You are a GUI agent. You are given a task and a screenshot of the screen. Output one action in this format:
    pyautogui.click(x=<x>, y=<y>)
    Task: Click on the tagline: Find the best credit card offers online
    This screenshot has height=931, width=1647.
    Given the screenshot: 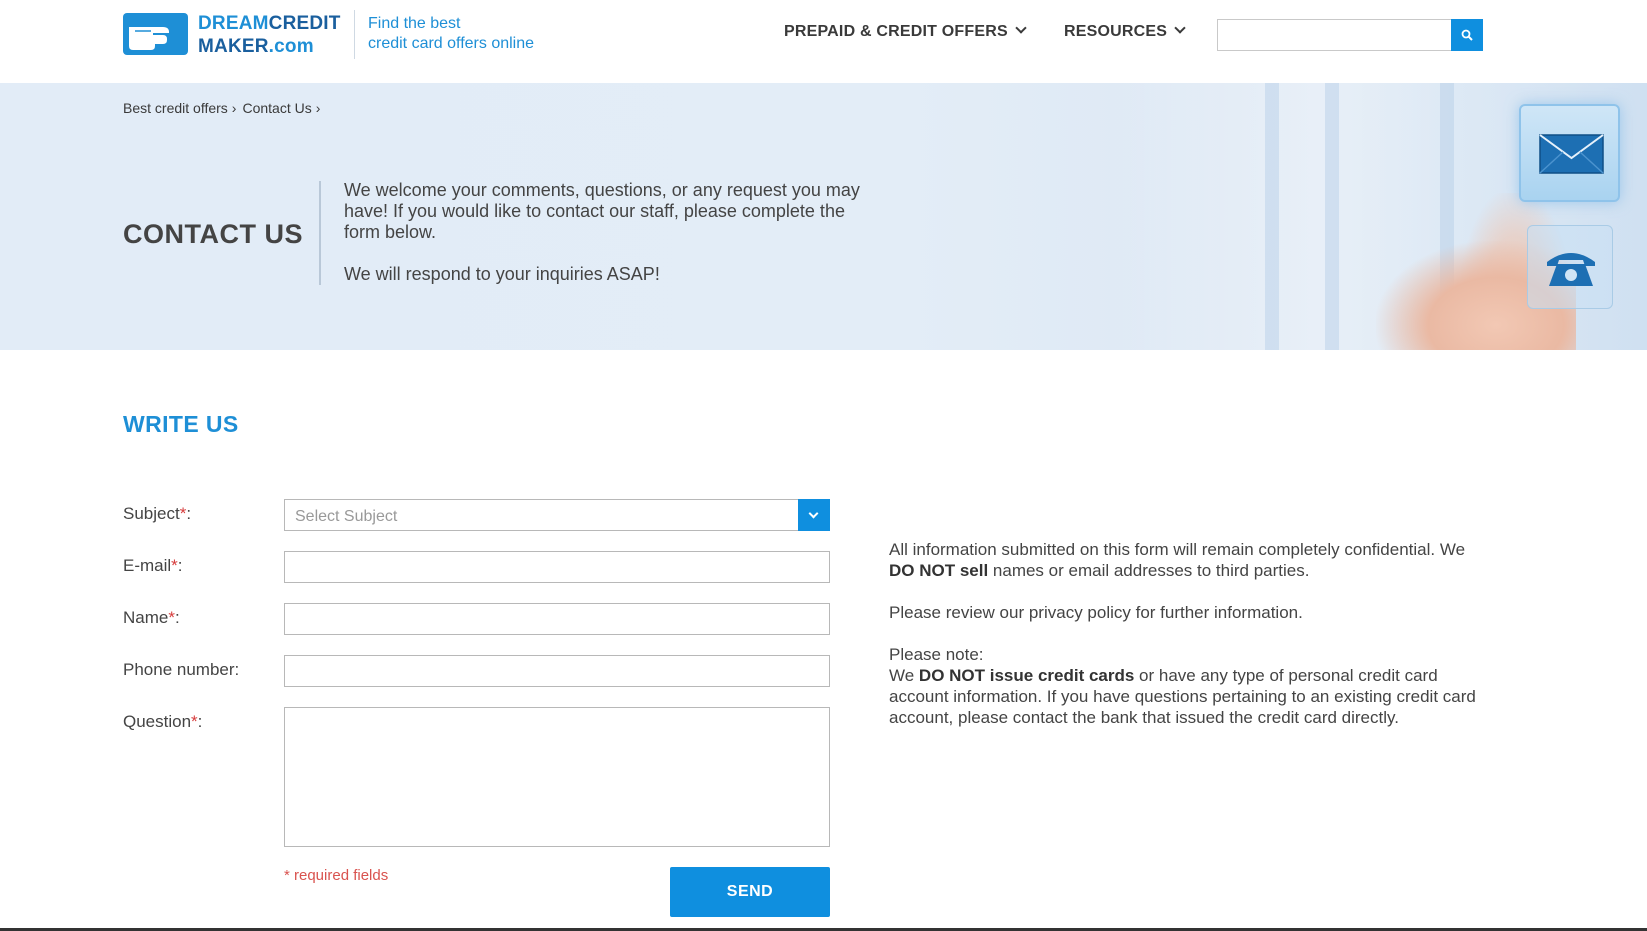 What is the action you would take?
    pyautogui.click(x=451, y=34)
    